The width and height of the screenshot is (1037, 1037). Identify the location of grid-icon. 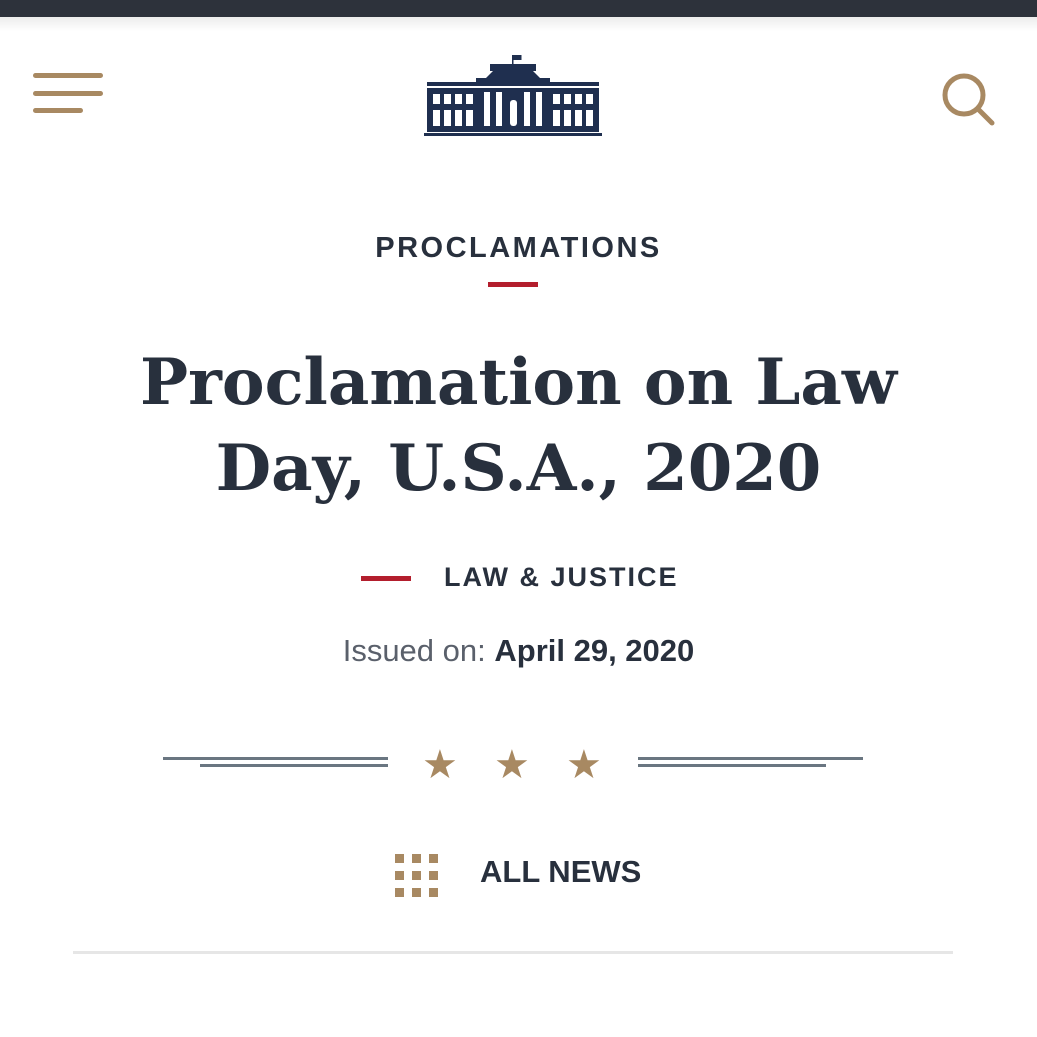
(416, 875).